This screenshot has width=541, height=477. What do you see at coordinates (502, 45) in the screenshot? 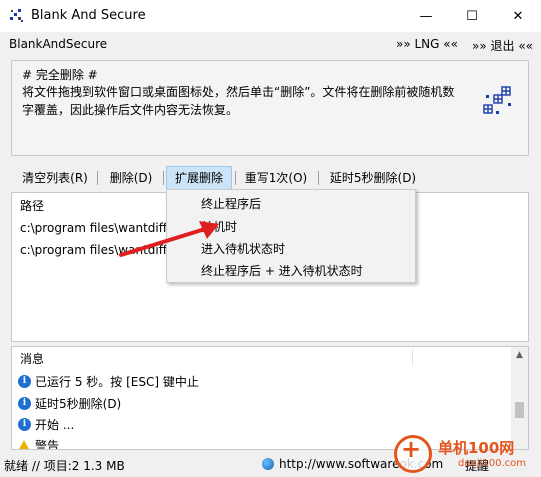
I see `exit-menu: »» 退出 ««` at bounding box center [502, 45].